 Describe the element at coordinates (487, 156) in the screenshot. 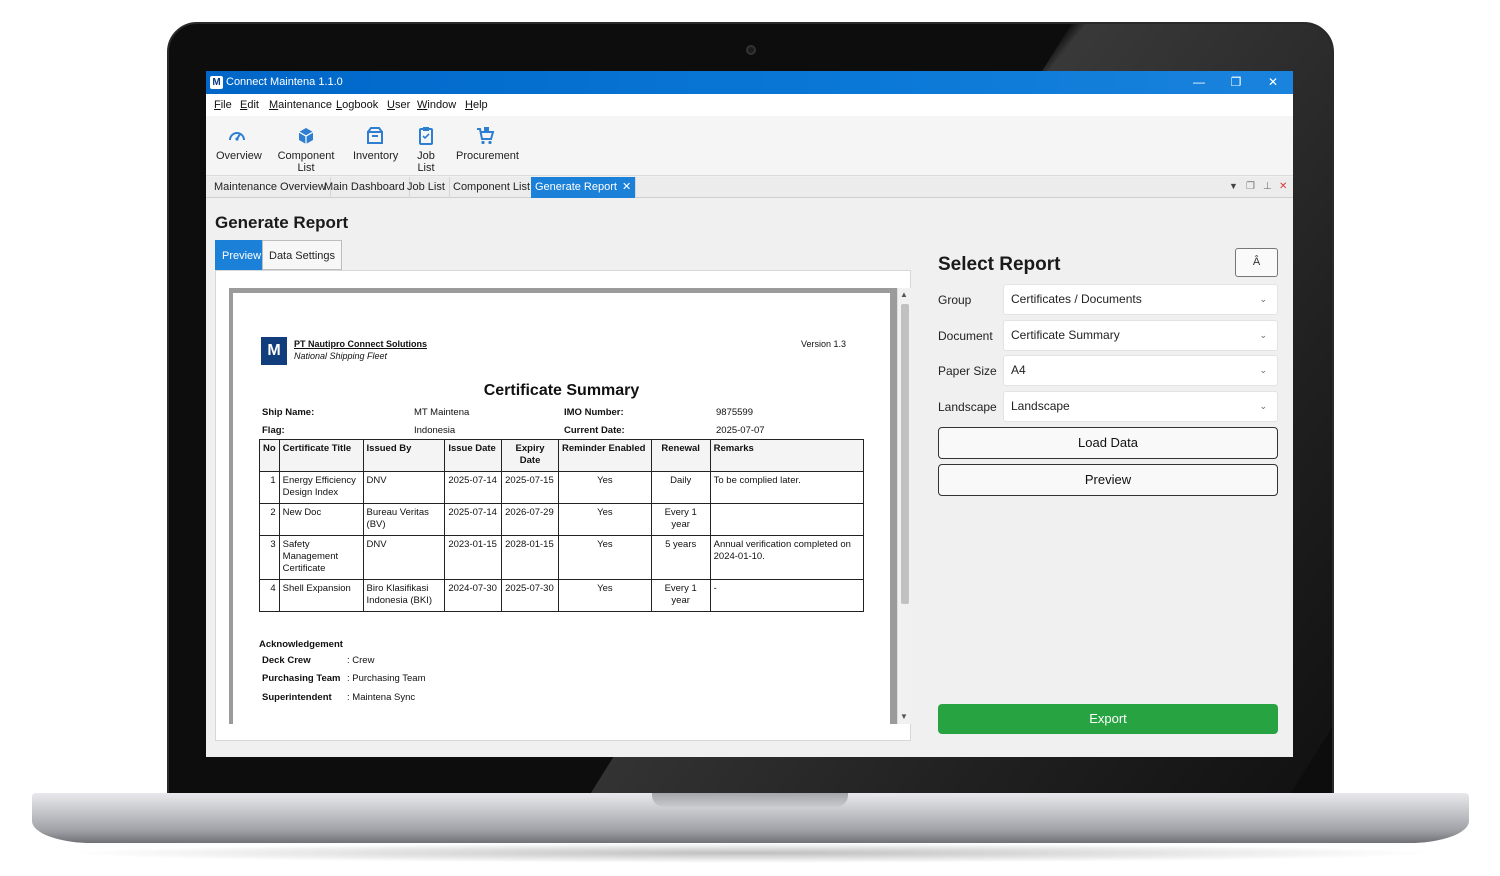

I see `toolbar-procurement-label: Procurement` at that location.